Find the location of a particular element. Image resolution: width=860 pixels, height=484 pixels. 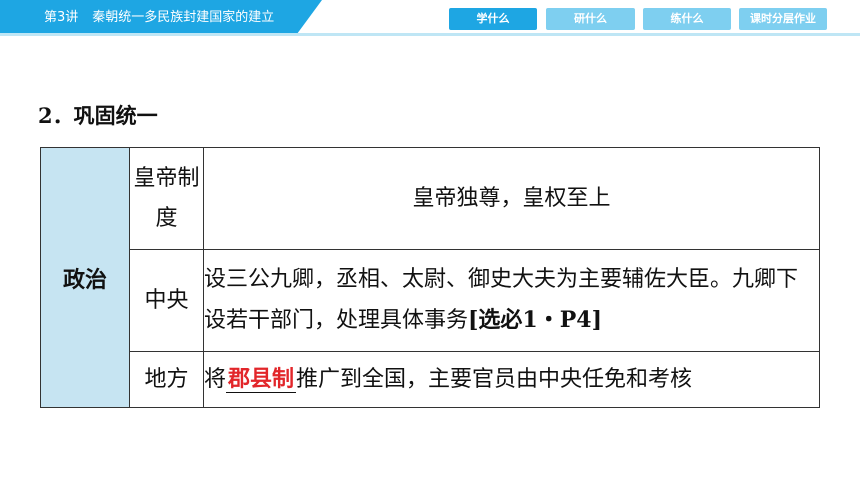

textbook-reference: [选必1・P4] is located at coordinates (535, 320).